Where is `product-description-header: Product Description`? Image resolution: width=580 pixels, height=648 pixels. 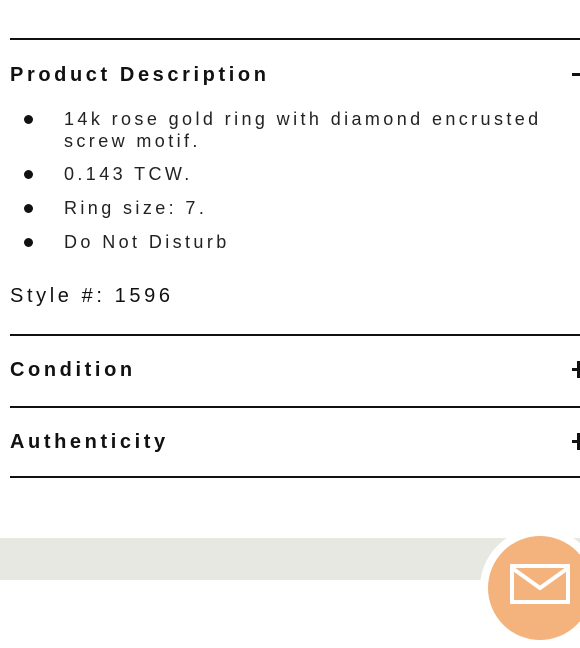 product-description-header: Product Description is located at coordinates (295, 75).